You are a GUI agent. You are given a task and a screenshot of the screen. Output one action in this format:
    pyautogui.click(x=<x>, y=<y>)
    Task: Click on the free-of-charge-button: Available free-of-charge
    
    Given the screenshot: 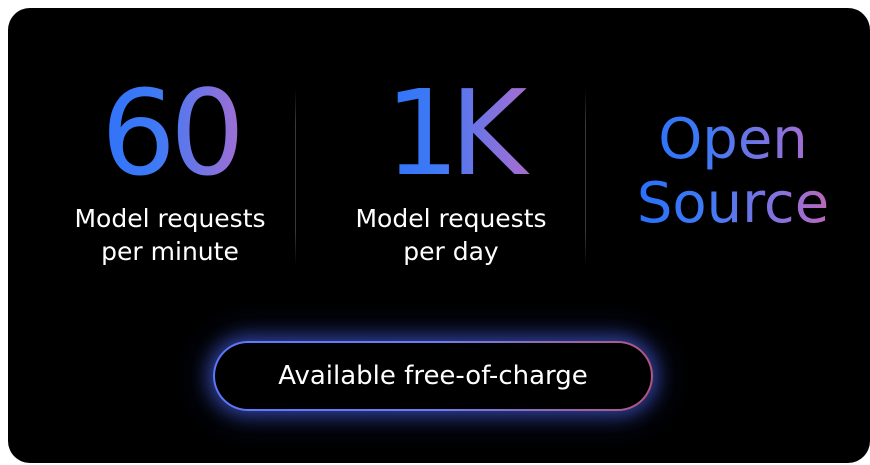 What is the action you would take?
    pyautogui.click(x=433, y=376)
    